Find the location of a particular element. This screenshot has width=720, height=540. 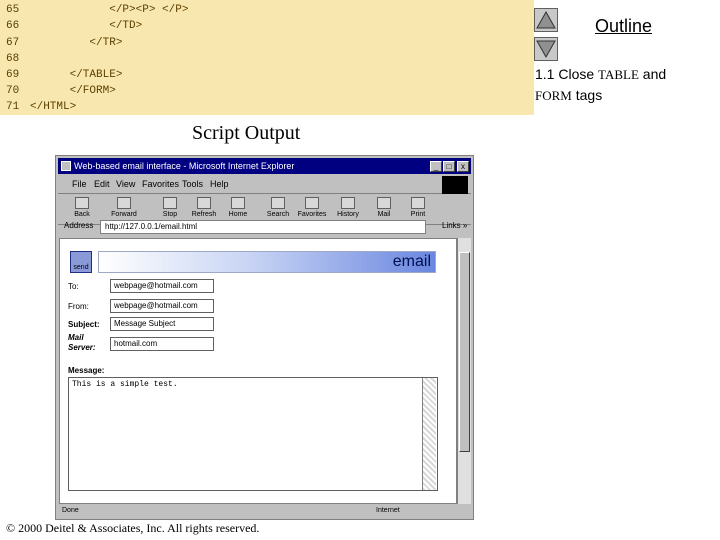

page-scrollbar is located at coordinates (464, 371).